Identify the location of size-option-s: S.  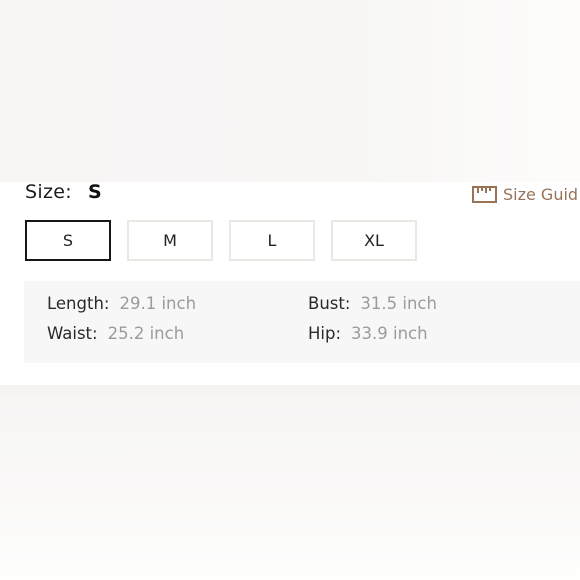
(68, 240).